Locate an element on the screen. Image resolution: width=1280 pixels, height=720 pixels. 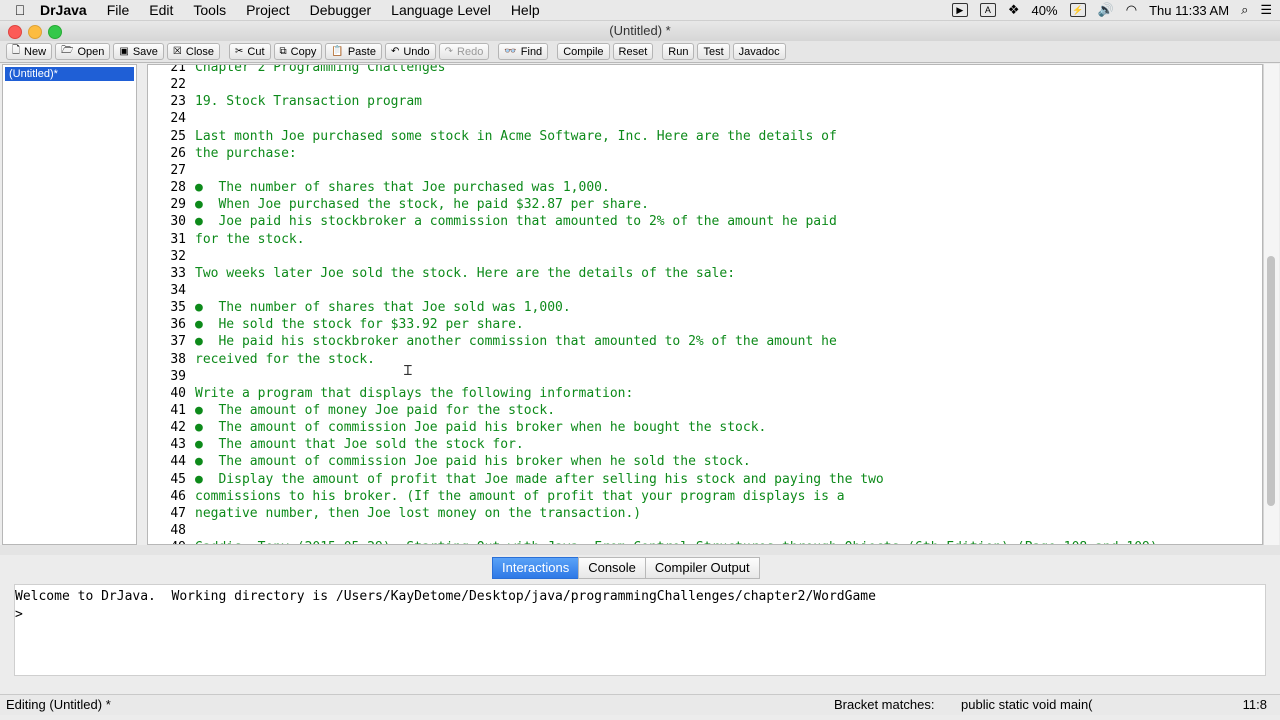
line-number: 33 is located at coordinates (178, 273).